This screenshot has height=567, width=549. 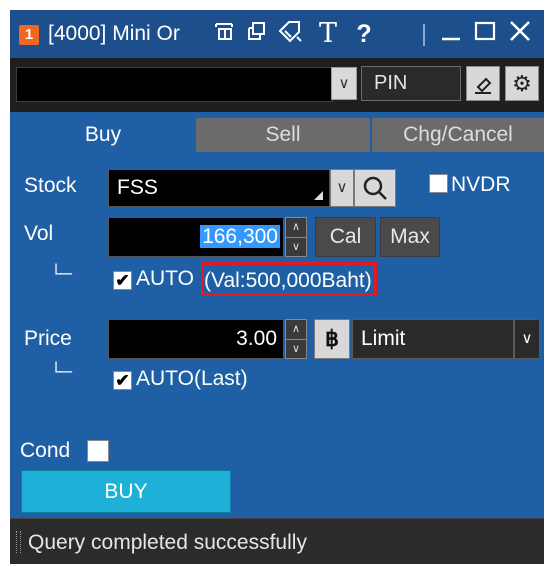 What do you see at coordinates (122, 280) in the screenshot?
I see `vol-auto-checkbox: ✔` at bounding box center [122, 280].